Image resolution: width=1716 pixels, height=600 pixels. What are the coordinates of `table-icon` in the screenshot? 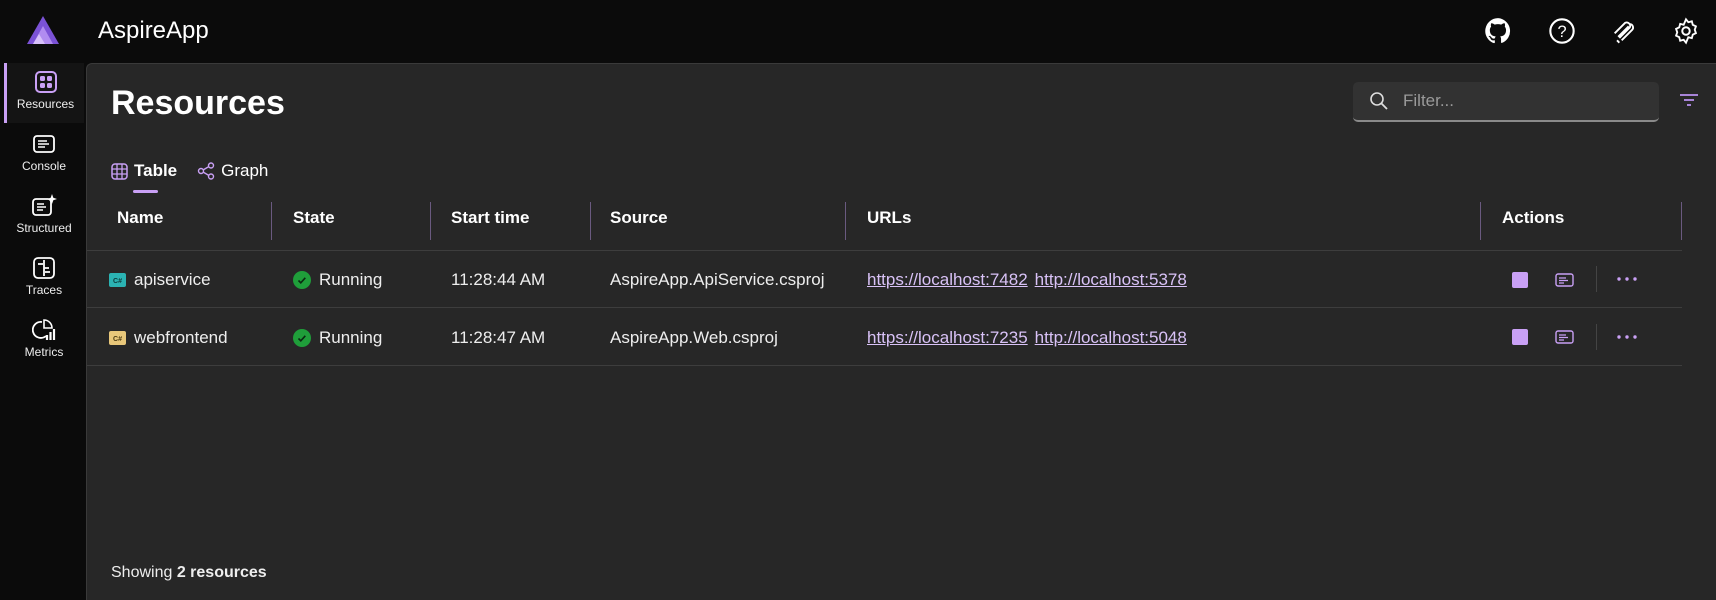 It's located at (119, 171).